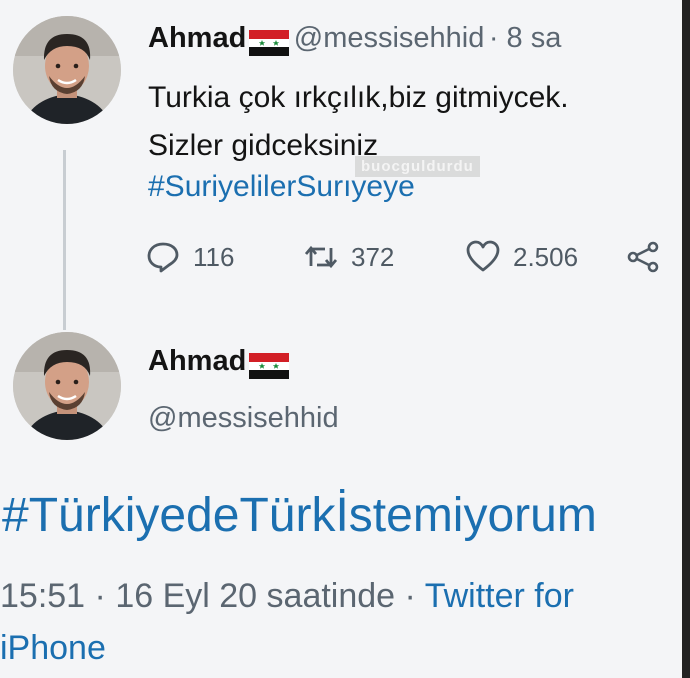 Image resolution: width=690 pixels, height=678 pixels. Describe the element at coordinates (358, 97) in the screenshot. I see `tweet-text-line: Turkia çok ırkçılık,biz gitmiycek.` at that location.